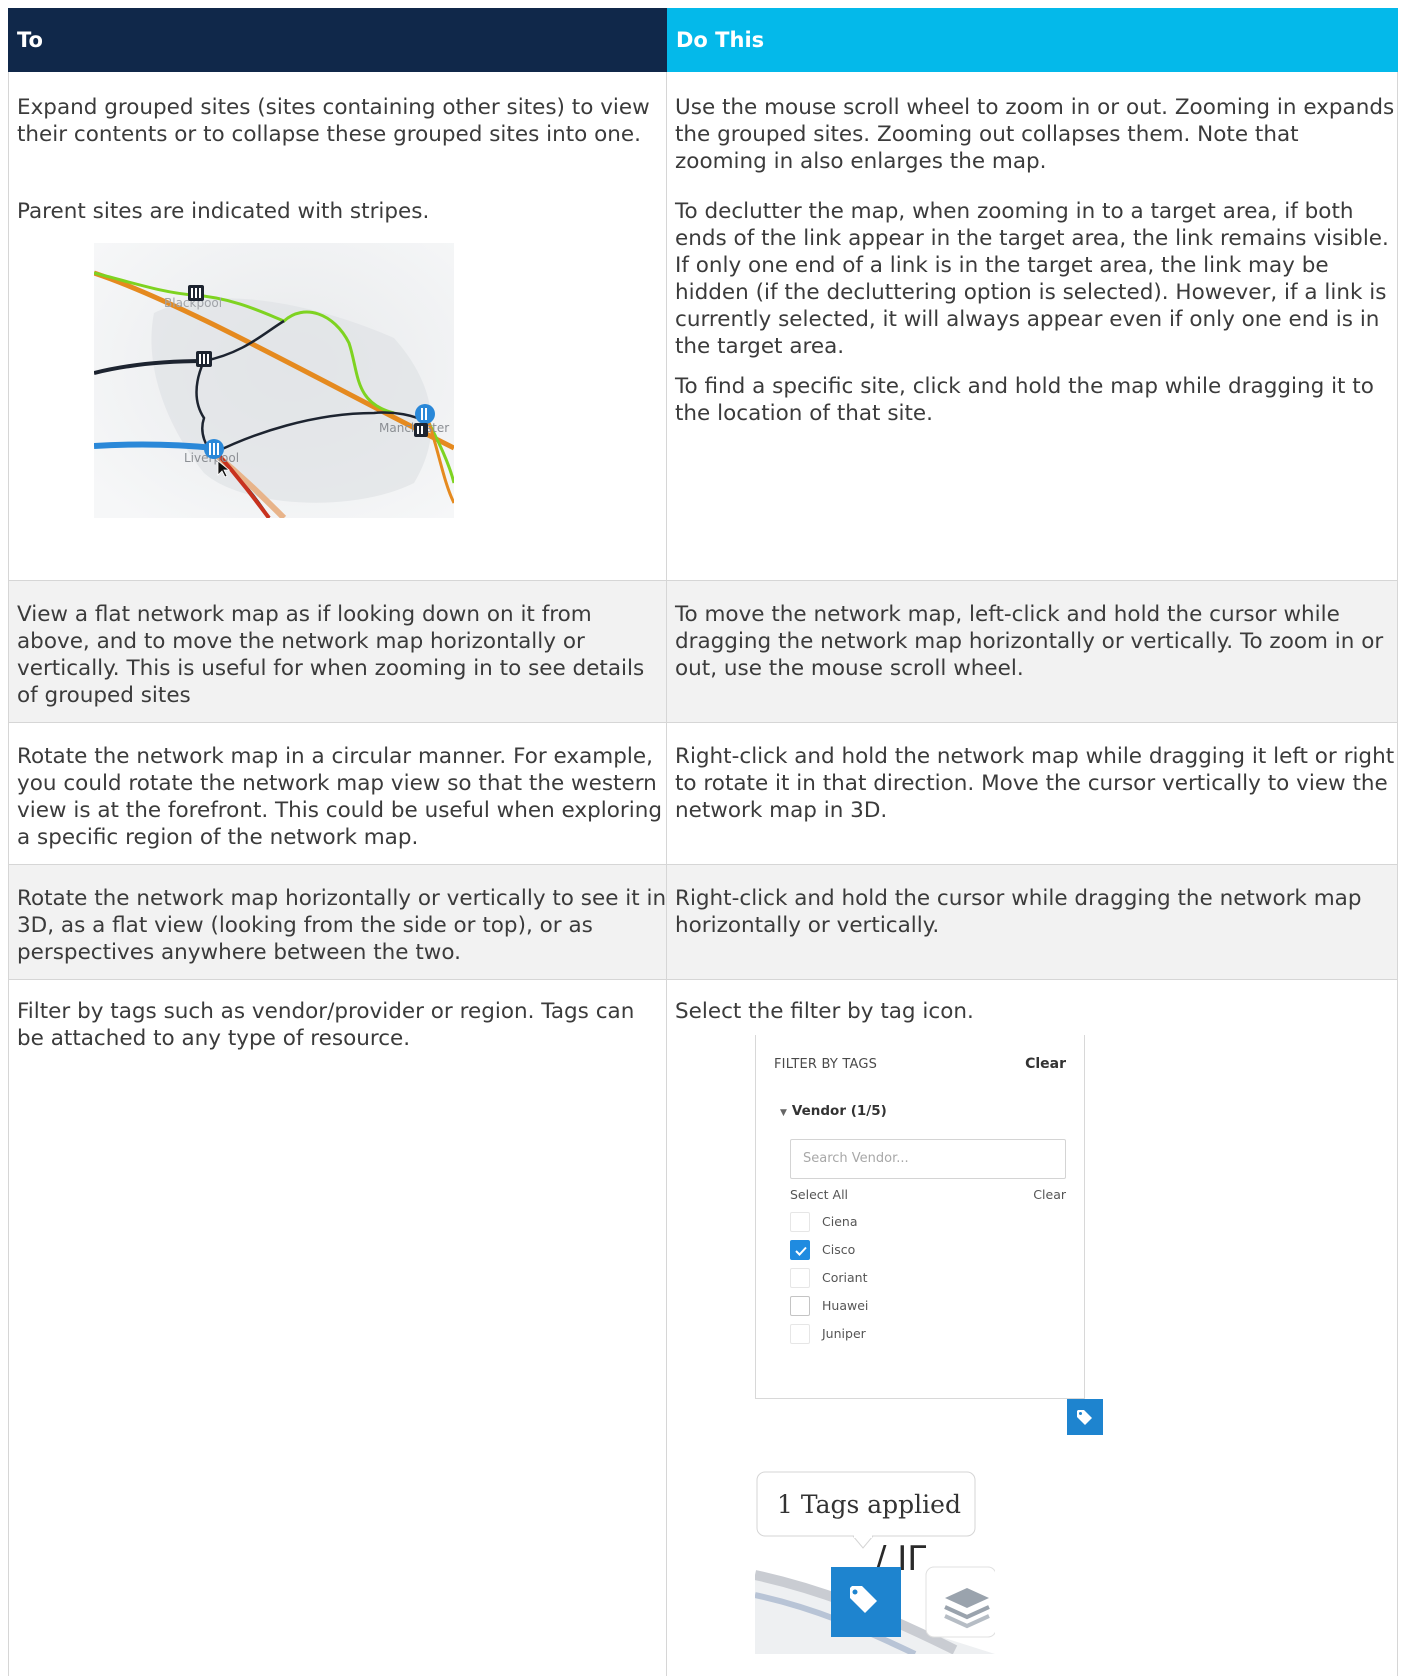 This screenshot has height=1676, width=1404. I want to click on vendor-option-ciena: Ciena, so click(890, 1223).